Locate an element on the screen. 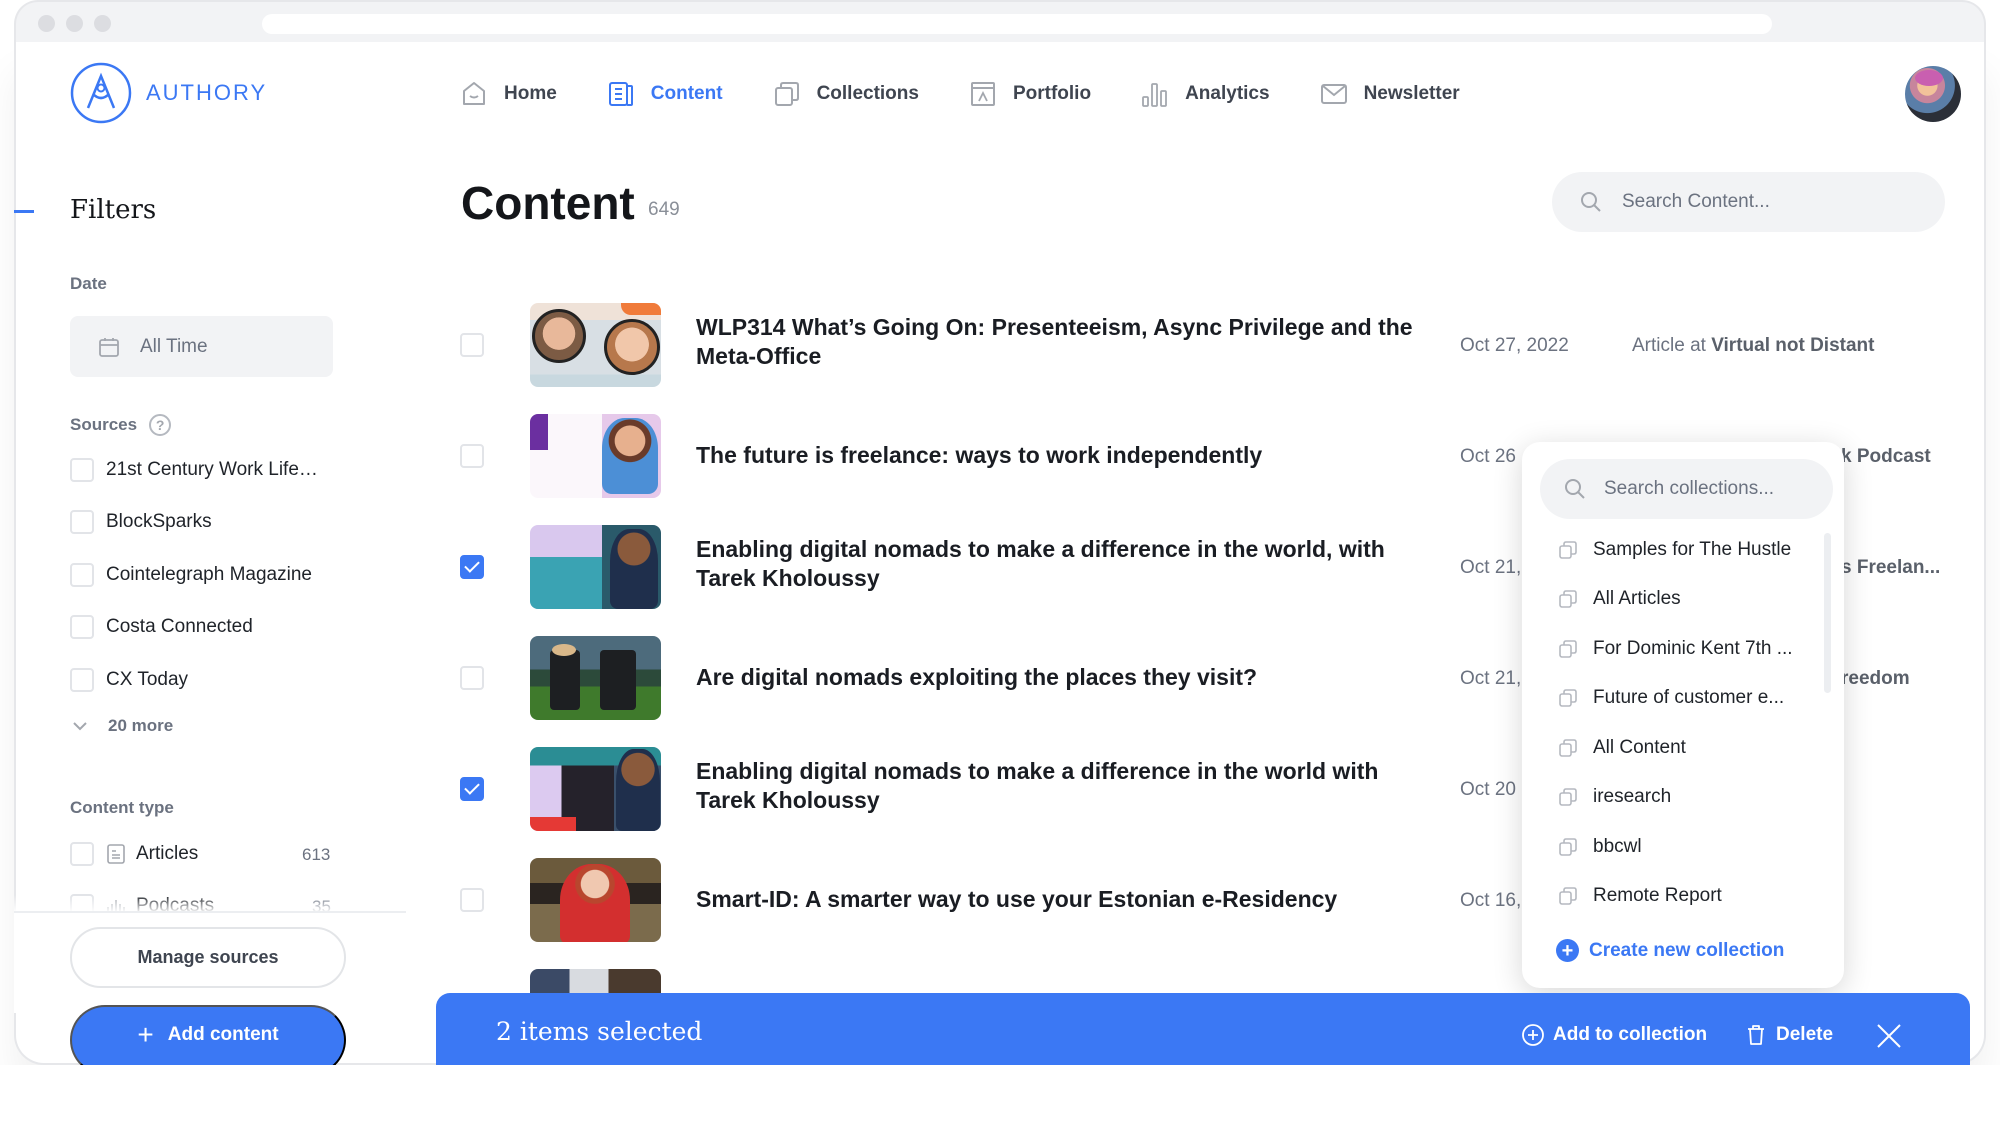 This screenshot has height=1134, width=2000. row-meta: k Podcast is located at coordinates (1886, 457).